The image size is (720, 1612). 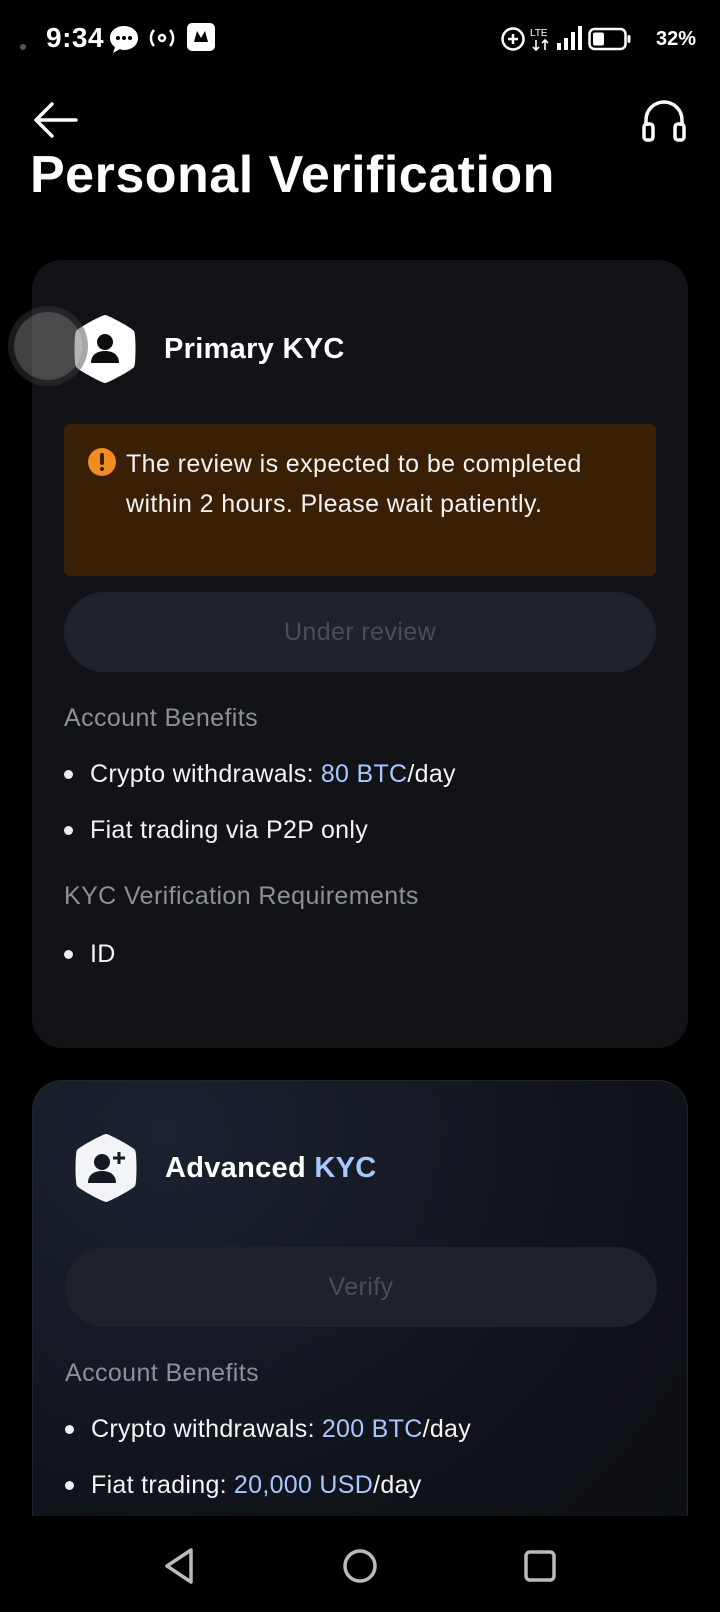 I want to click on primary-benefit-crypto-value: 80 BTC, so click(x=364, y=774).